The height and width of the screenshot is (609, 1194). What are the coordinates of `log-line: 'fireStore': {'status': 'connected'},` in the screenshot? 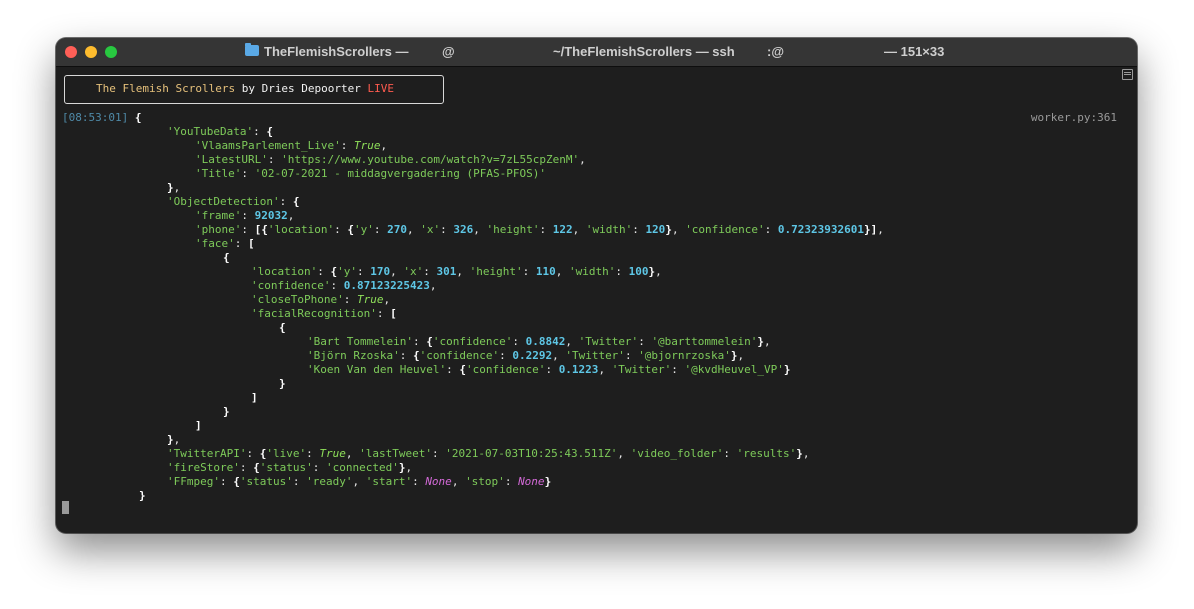 It's located at (290, 467).